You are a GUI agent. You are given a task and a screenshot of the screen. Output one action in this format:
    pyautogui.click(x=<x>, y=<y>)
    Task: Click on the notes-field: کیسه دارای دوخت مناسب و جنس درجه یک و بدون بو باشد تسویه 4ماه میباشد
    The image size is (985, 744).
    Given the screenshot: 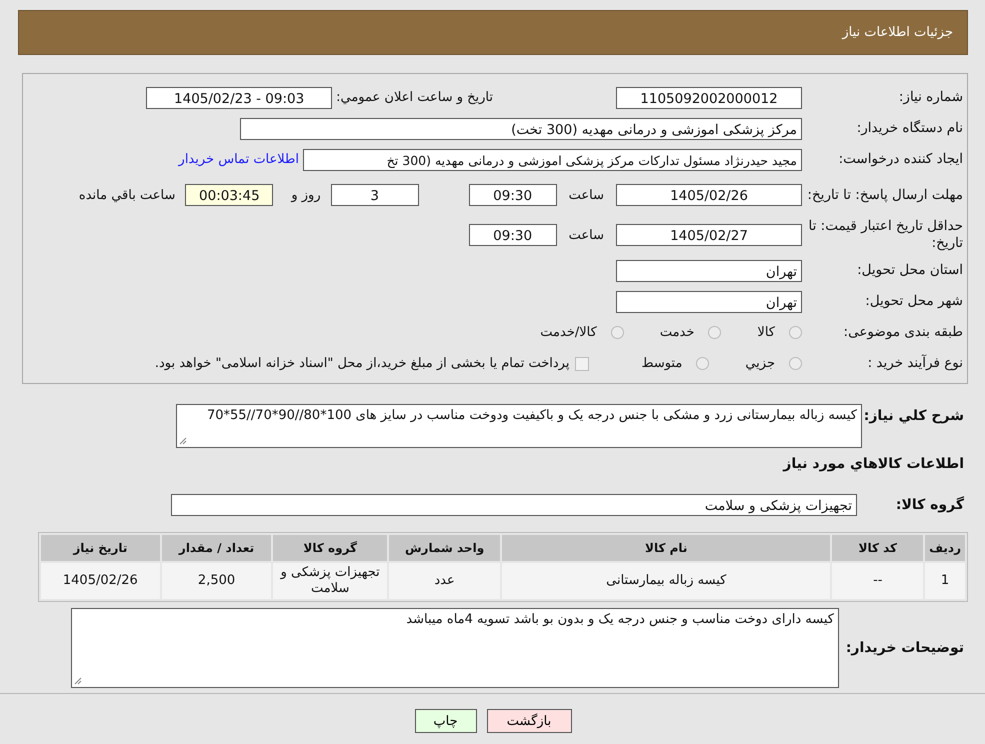 What is the action you would take?
    pyautogui.click(x=455, y=648)
    